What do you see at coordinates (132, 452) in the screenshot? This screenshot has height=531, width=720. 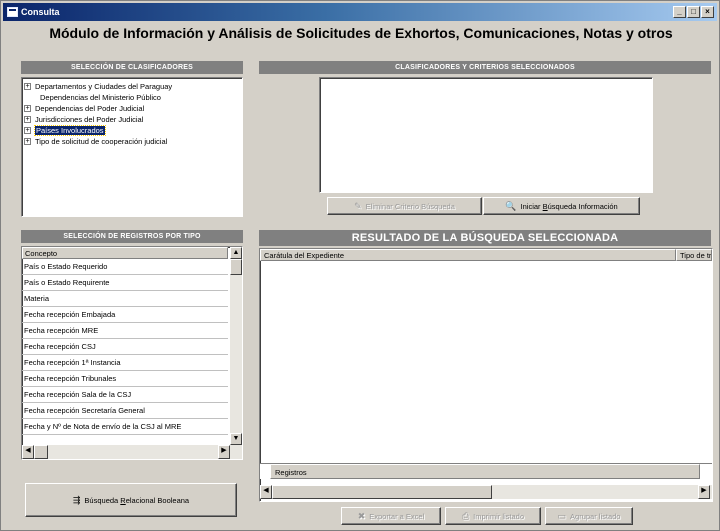 I see `registros-hscrollbar: ◀ ▶` at bounding box center [132, 452].